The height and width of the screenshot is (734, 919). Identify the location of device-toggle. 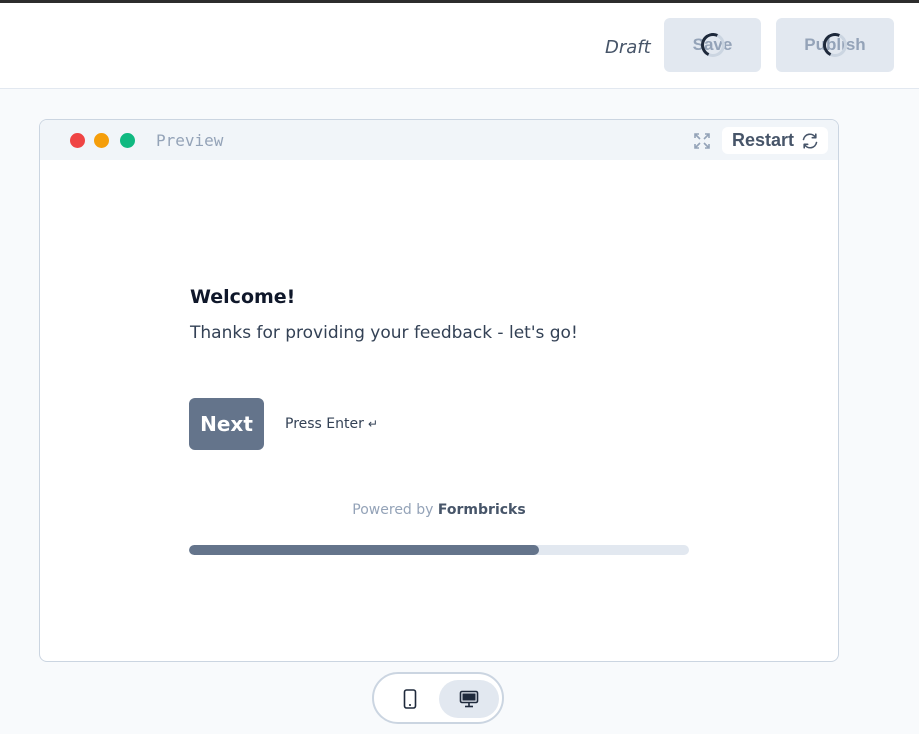
(438, 698).